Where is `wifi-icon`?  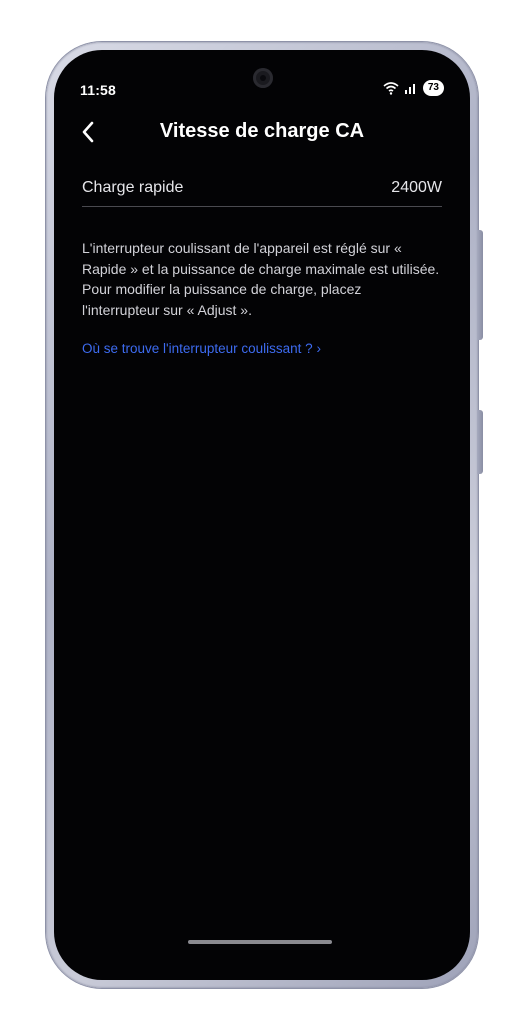 wifi-icon is located at coordinates (391, 88).